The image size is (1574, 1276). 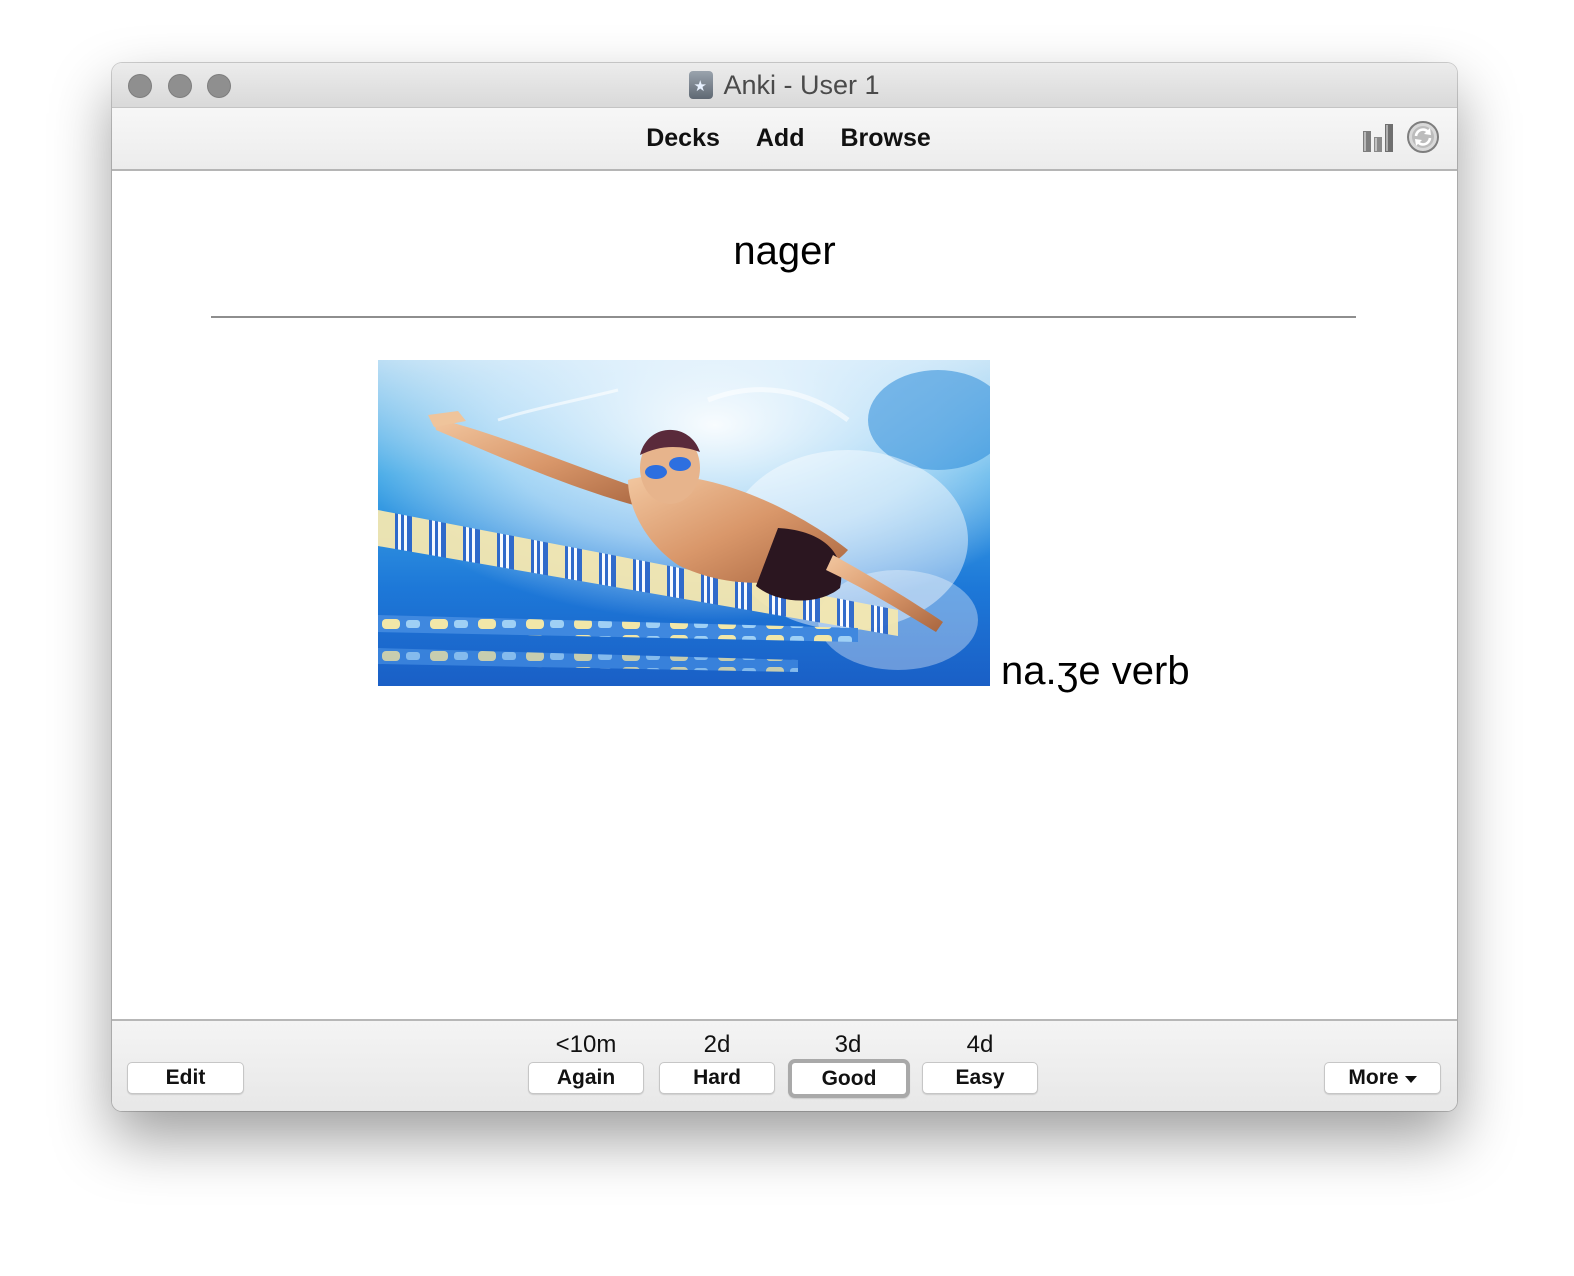 What do you see at coordinates (1378, 138) in the screenshot?
I see `stats-icon` at bounding box center [1378, 138].